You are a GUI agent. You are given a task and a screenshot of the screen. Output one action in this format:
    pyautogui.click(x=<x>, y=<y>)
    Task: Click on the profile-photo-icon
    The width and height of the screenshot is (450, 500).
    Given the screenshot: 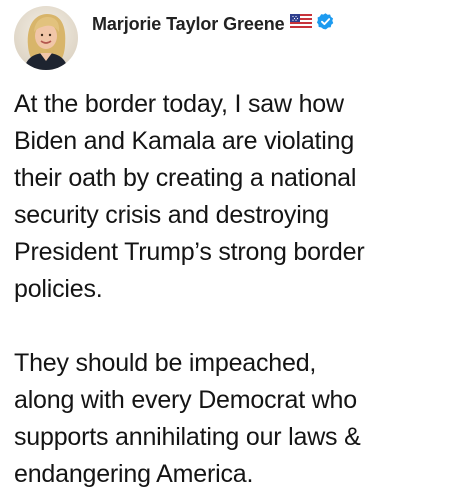 What is the action you would take?
    pyautogui.click(x=46, y=38)
    